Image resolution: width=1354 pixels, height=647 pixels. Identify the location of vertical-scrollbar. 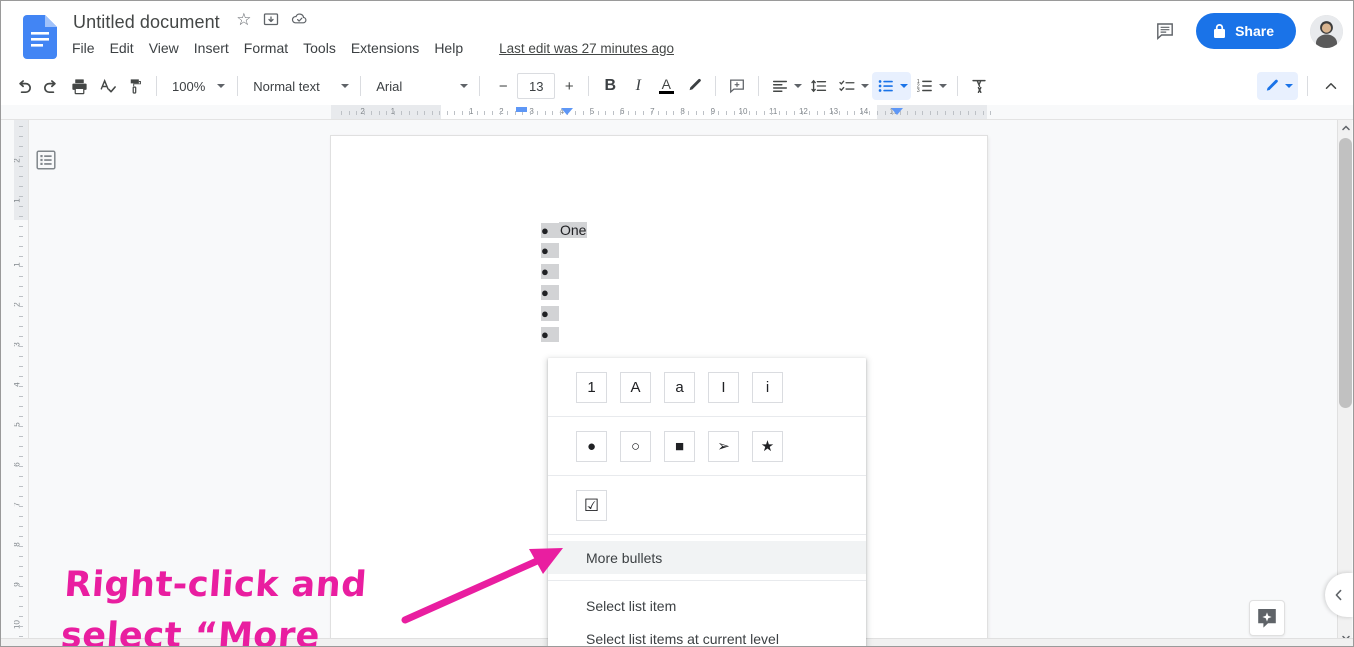
(1344, 383).